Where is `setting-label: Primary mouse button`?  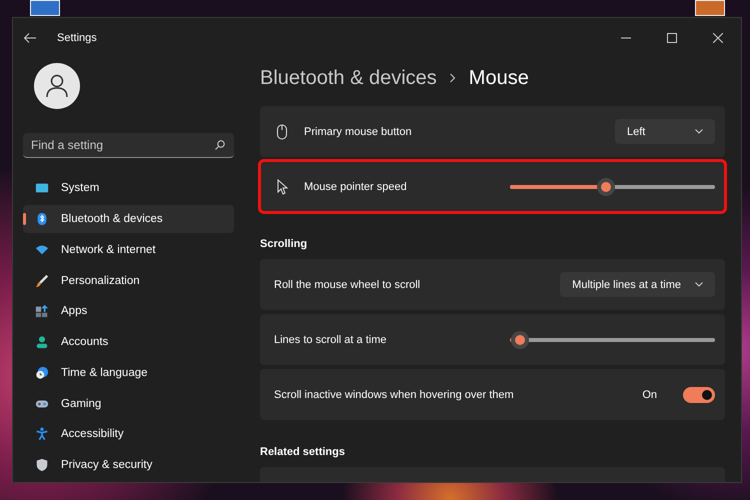 setting-label: Primary mouse button is located at coordinates (358, 132).